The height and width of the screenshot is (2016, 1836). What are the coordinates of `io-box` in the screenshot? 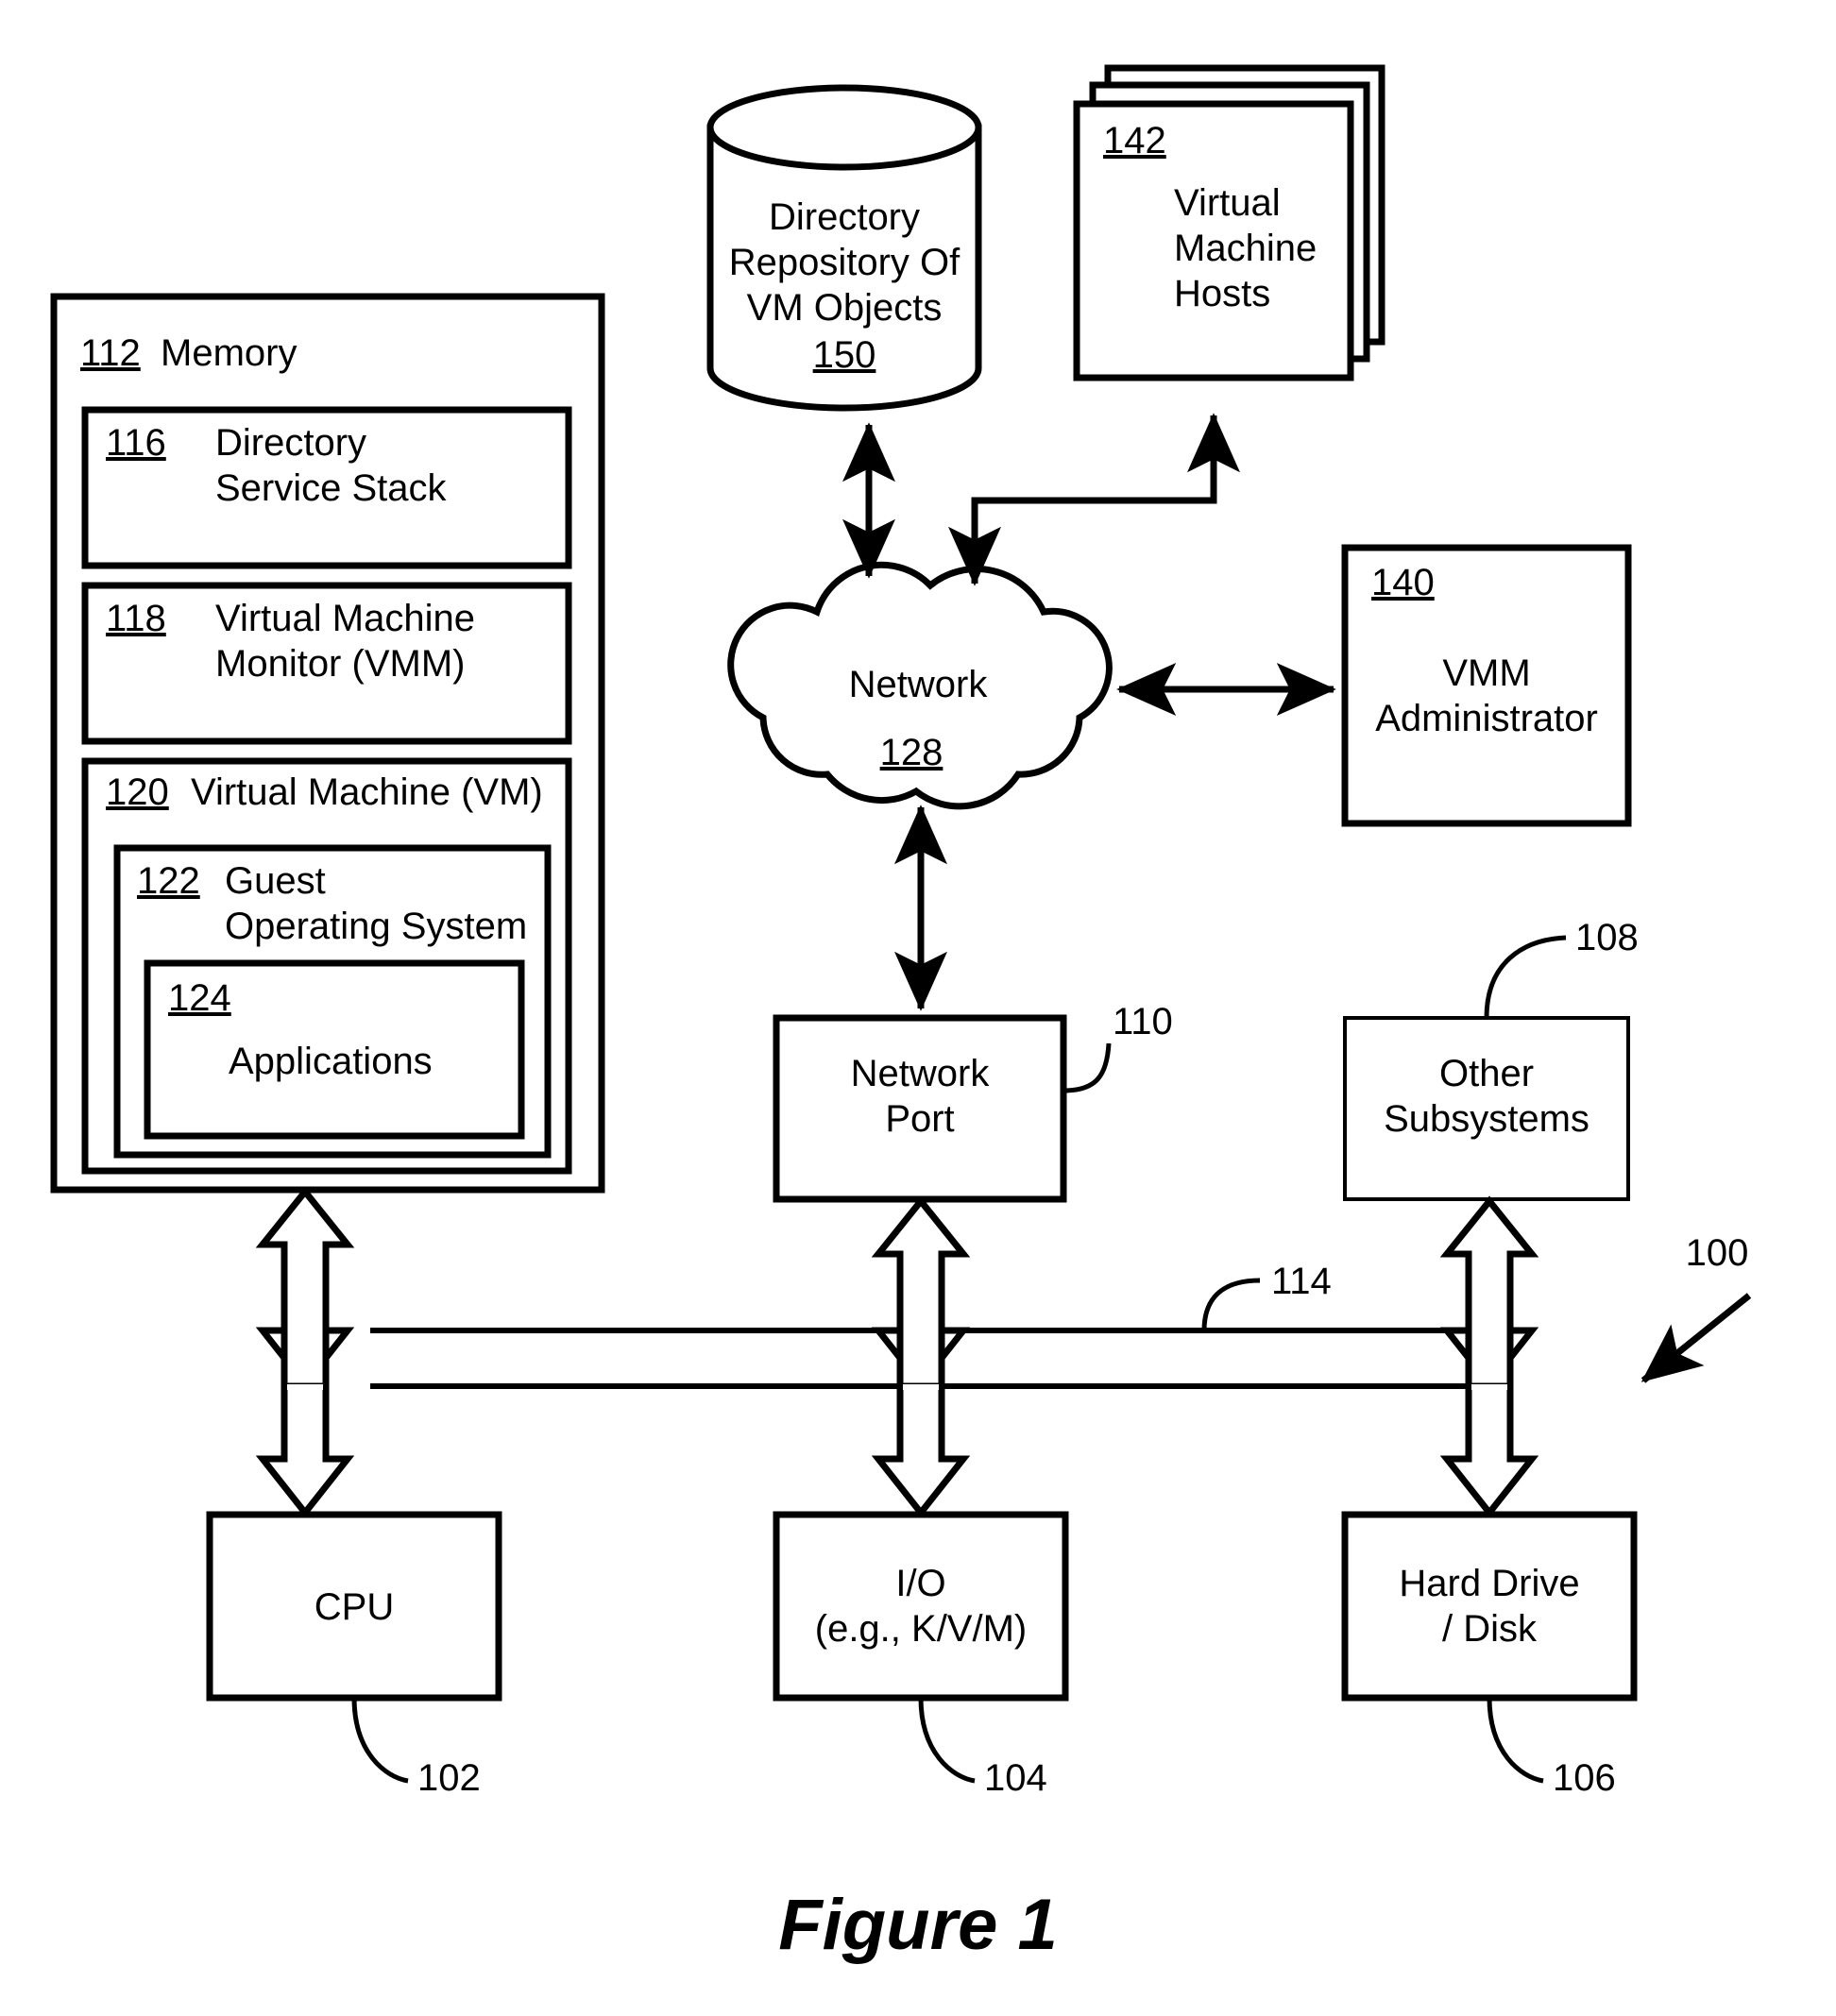 It's located at (921, 1606).